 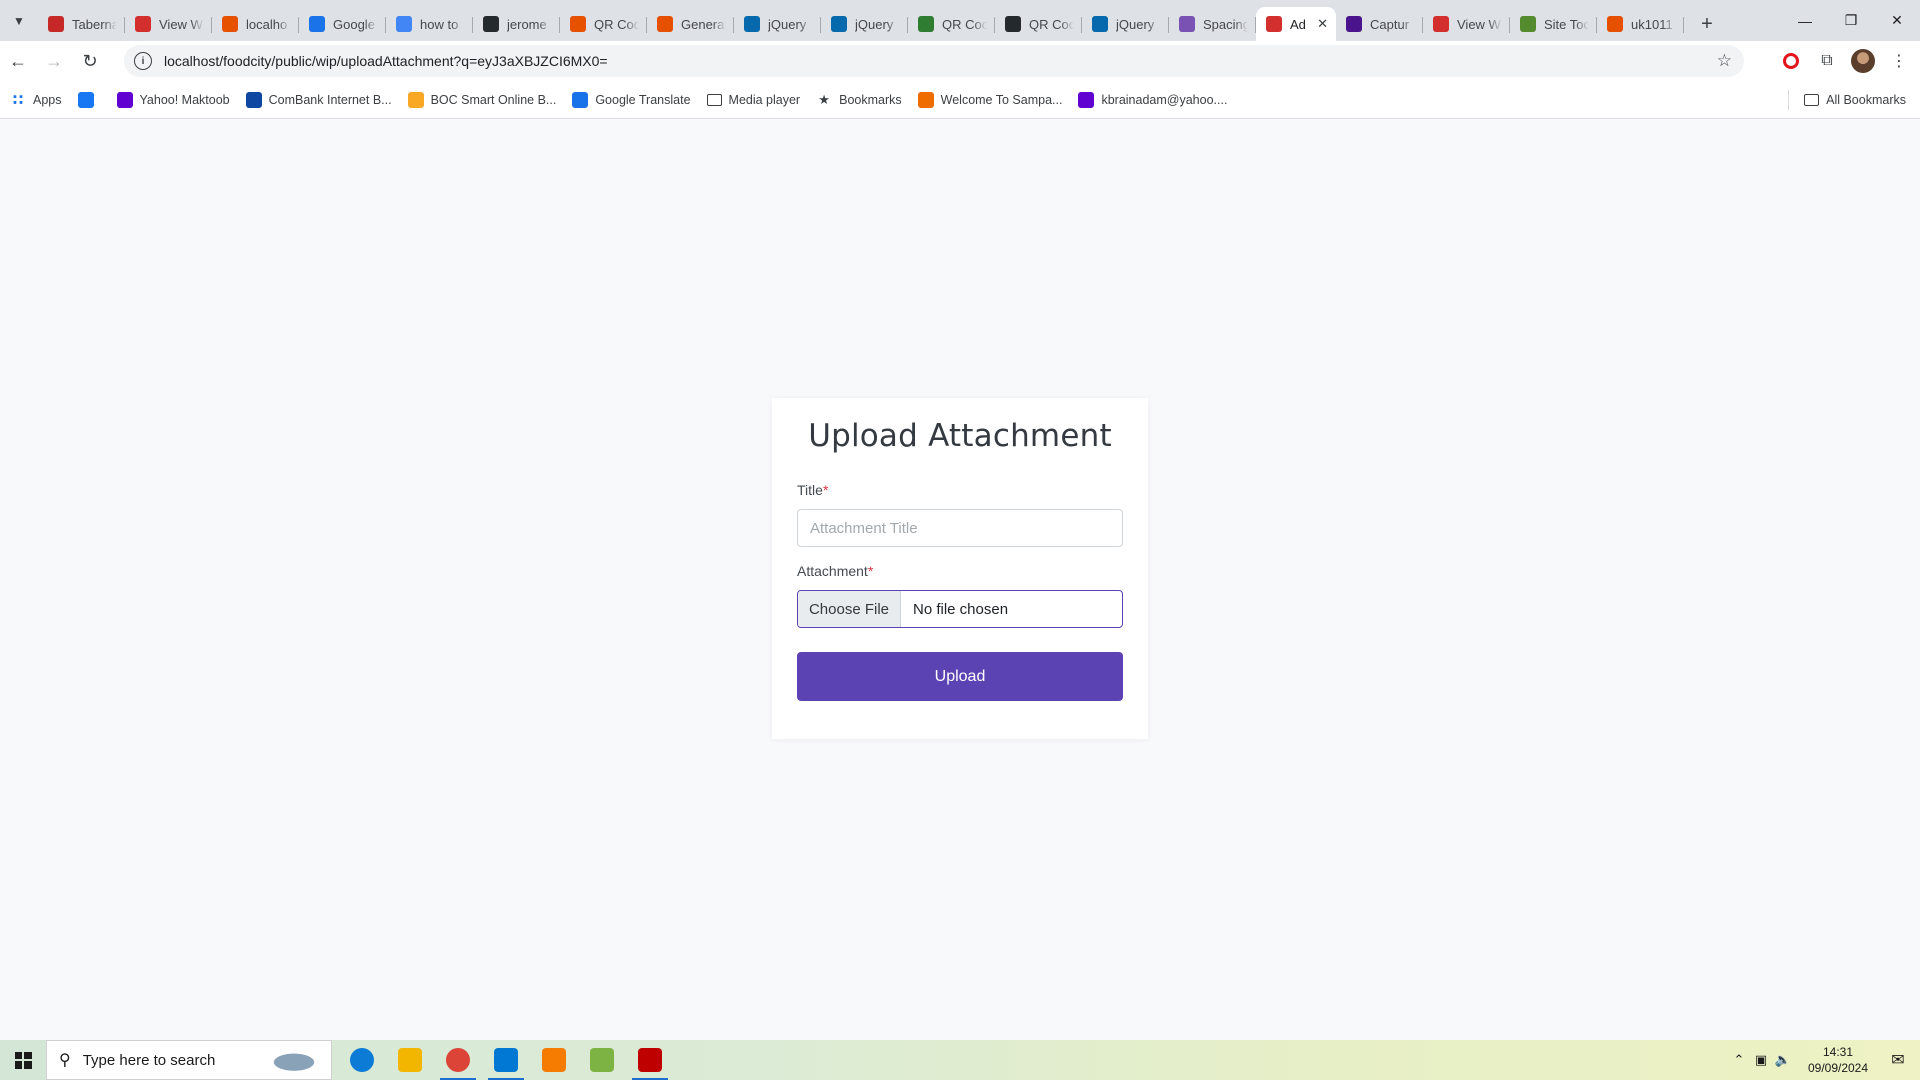 What do you see at coordinates (18, 61) in the screenshot?
I see `back-button: ←` at bounding box center [18, 61].